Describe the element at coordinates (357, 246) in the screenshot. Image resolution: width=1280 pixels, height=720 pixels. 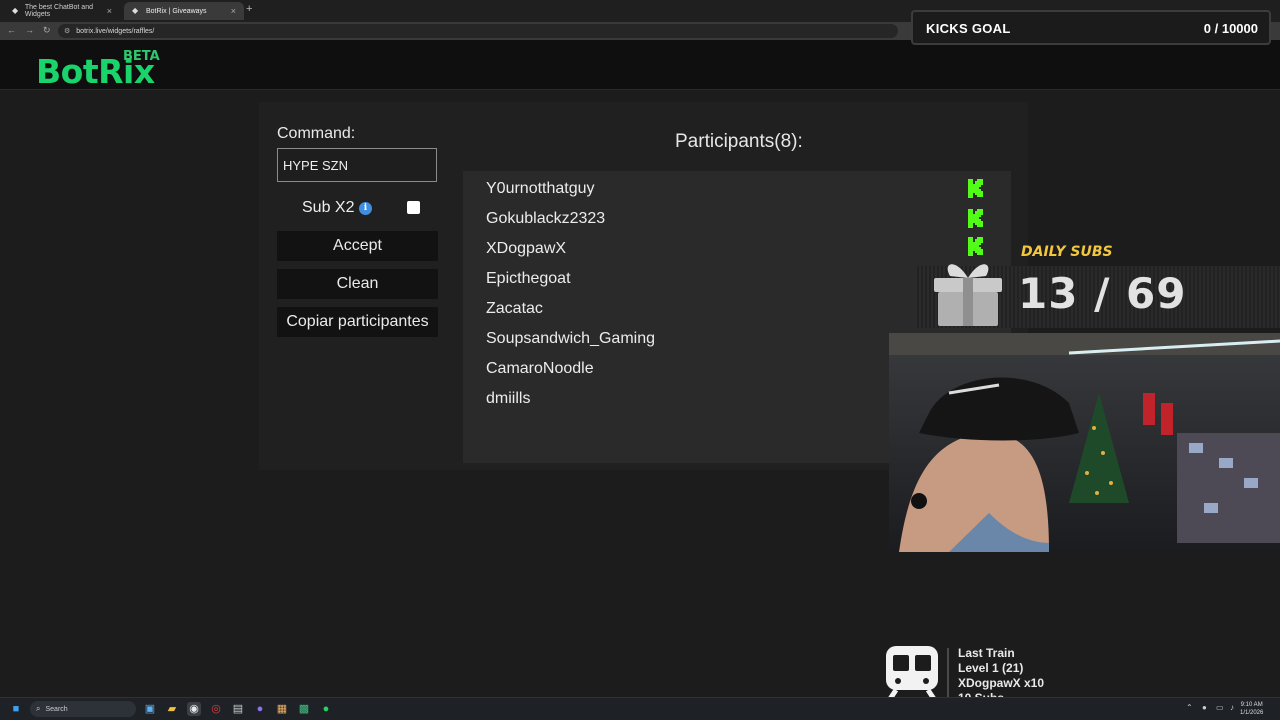
I see `accept-button: Accept` at that location.